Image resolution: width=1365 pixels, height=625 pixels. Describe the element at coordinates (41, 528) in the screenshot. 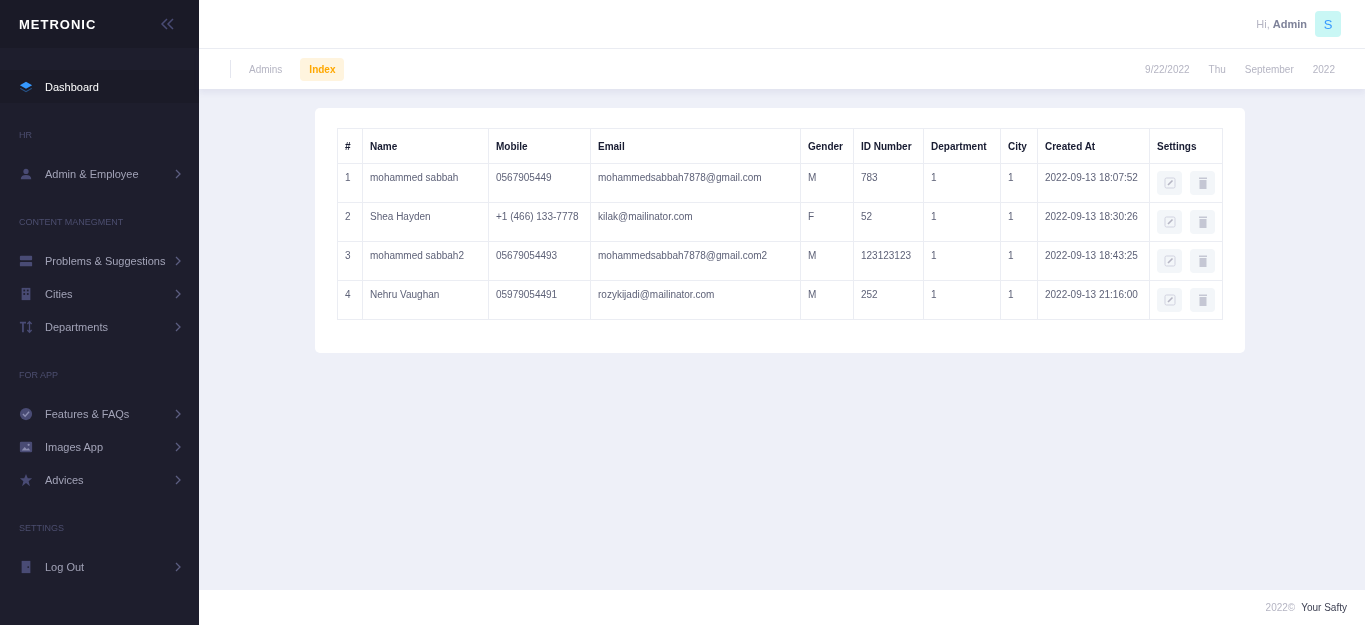

I see `section-label: SETTINGS` at that location.